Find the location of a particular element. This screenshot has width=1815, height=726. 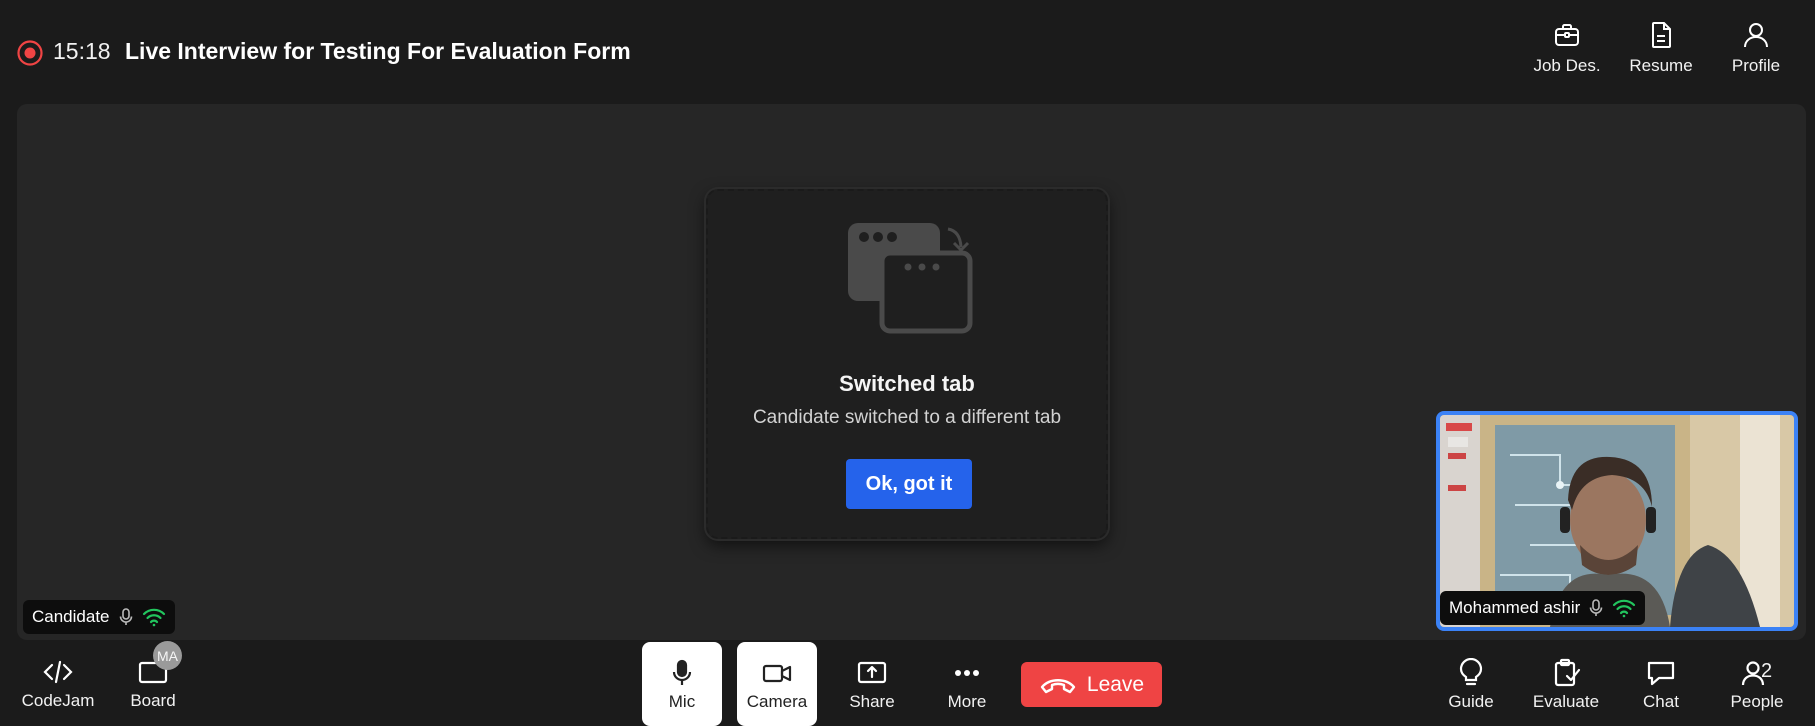

job-description-button: Job Des. is located at coordinates (1567, 52).